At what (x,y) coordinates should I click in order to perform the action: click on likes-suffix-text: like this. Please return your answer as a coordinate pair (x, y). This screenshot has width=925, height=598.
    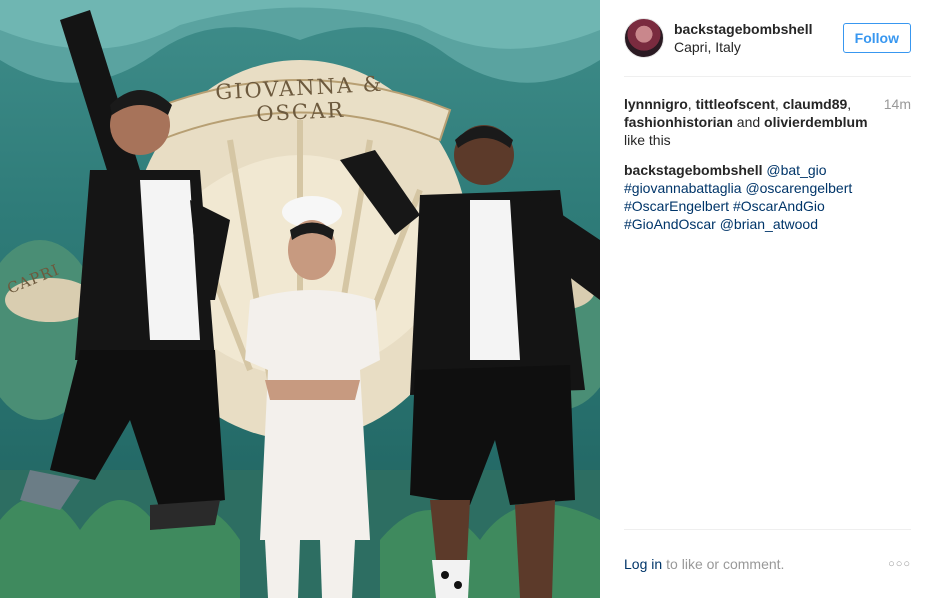
    Looking at the image, I should click on (647, 140).